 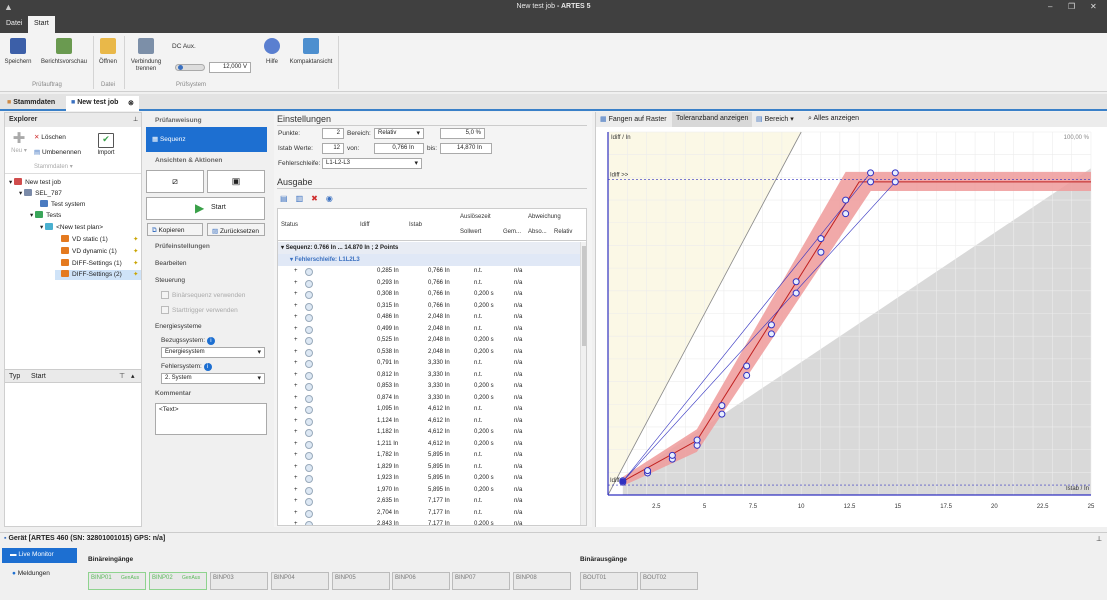 I want to click on table-row: +1,095 In 4,612 In n.t. n/a, so click(x=429, y=410).